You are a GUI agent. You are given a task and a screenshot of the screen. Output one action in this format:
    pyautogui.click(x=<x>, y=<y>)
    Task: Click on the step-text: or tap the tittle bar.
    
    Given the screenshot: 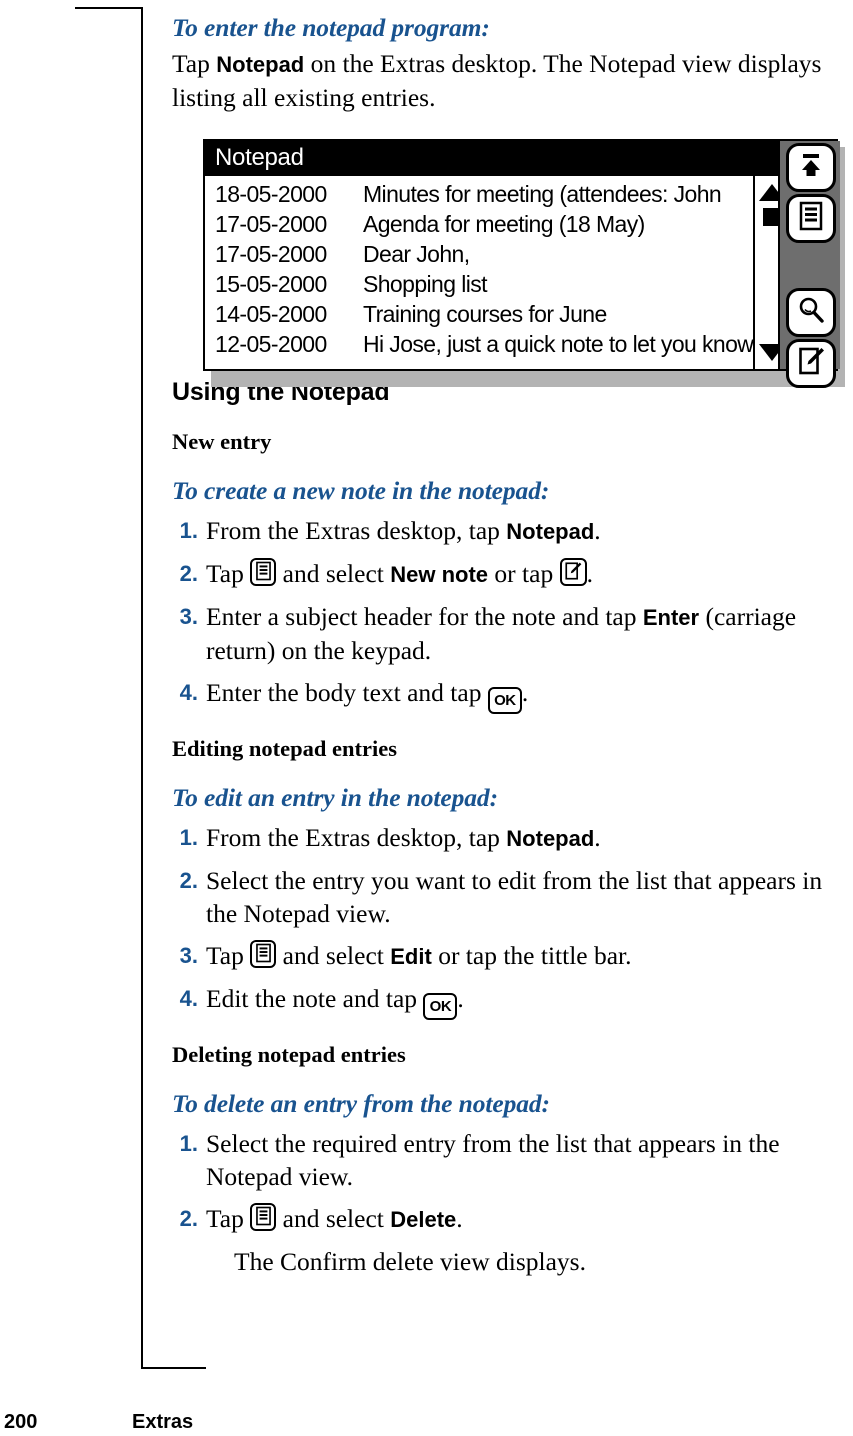 What is the action you would take?
    pyautogui.click(x=531, y=956)
    